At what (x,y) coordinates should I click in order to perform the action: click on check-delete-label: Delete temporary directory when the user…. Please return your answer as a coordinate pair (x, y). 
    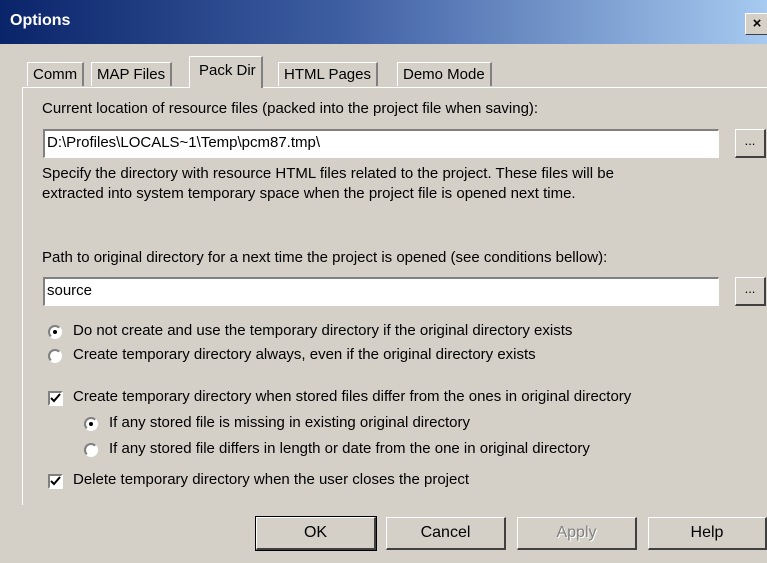
    Looking at the image, I should click on (271, 479).